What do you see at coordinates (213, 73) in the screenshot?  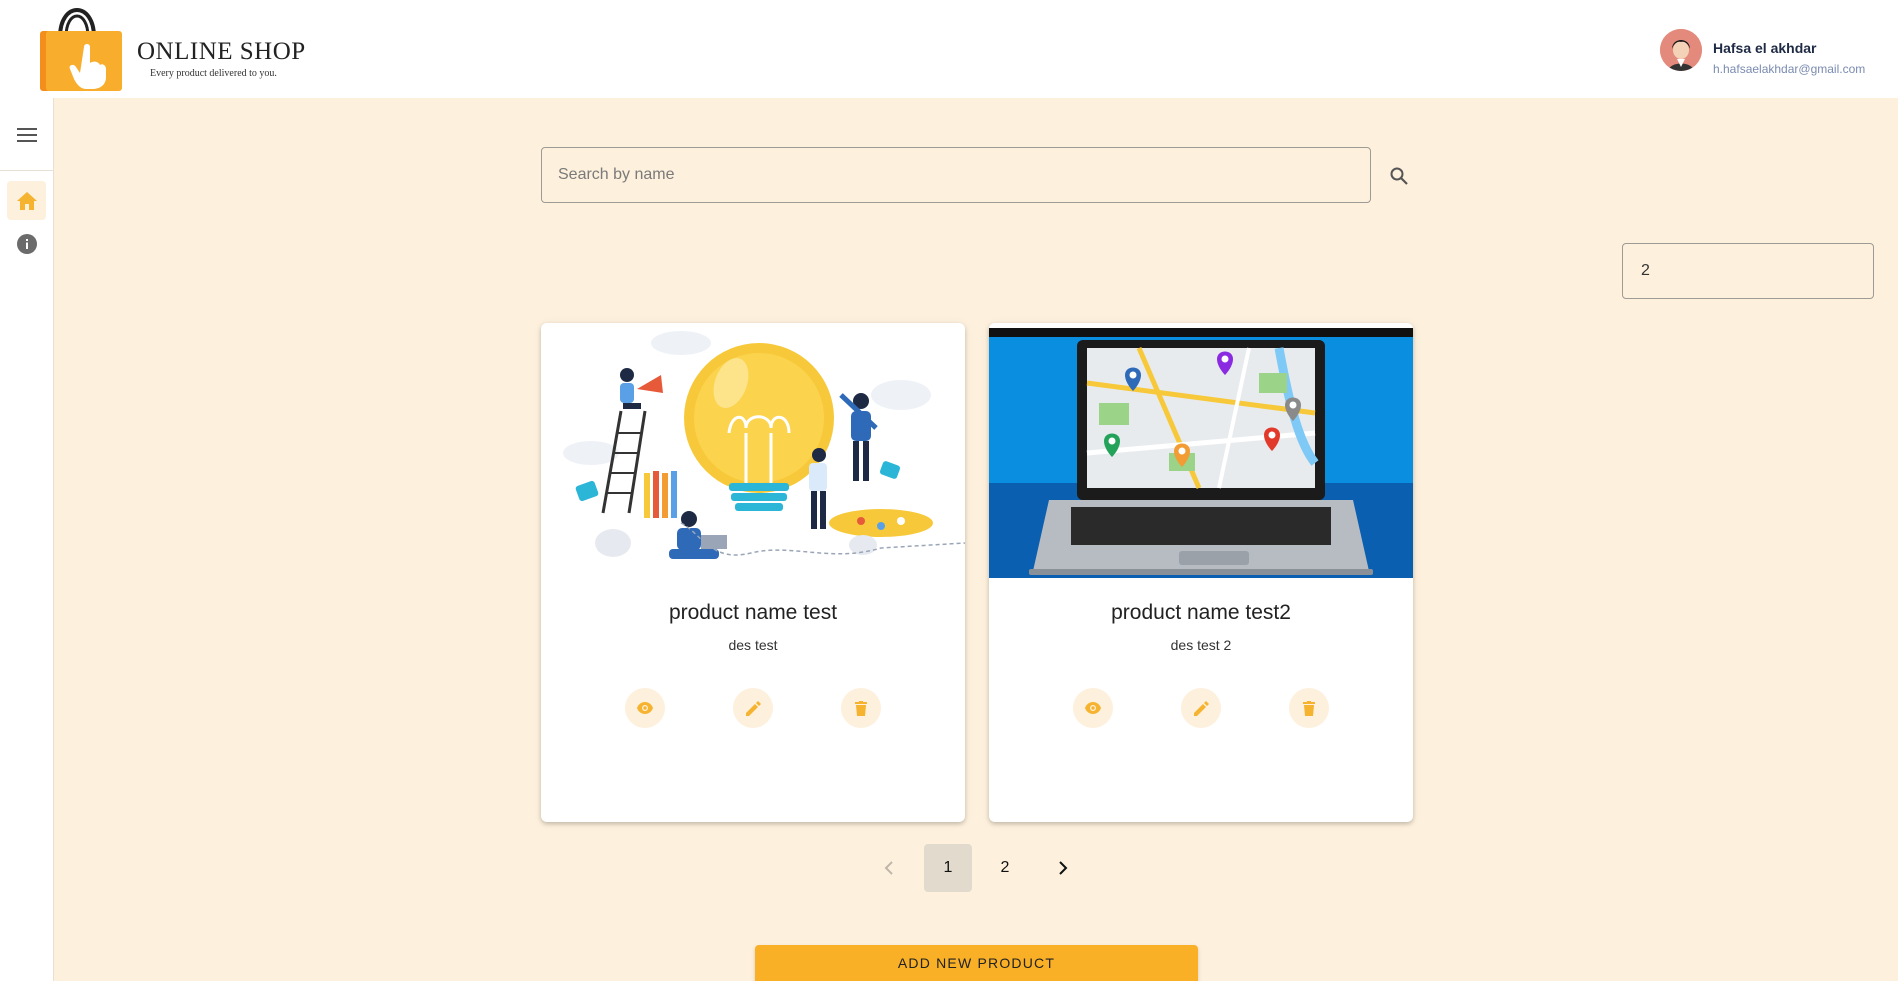 I see `brand-tagline: Every product delivered to you.` at bounding box center [213, 73].